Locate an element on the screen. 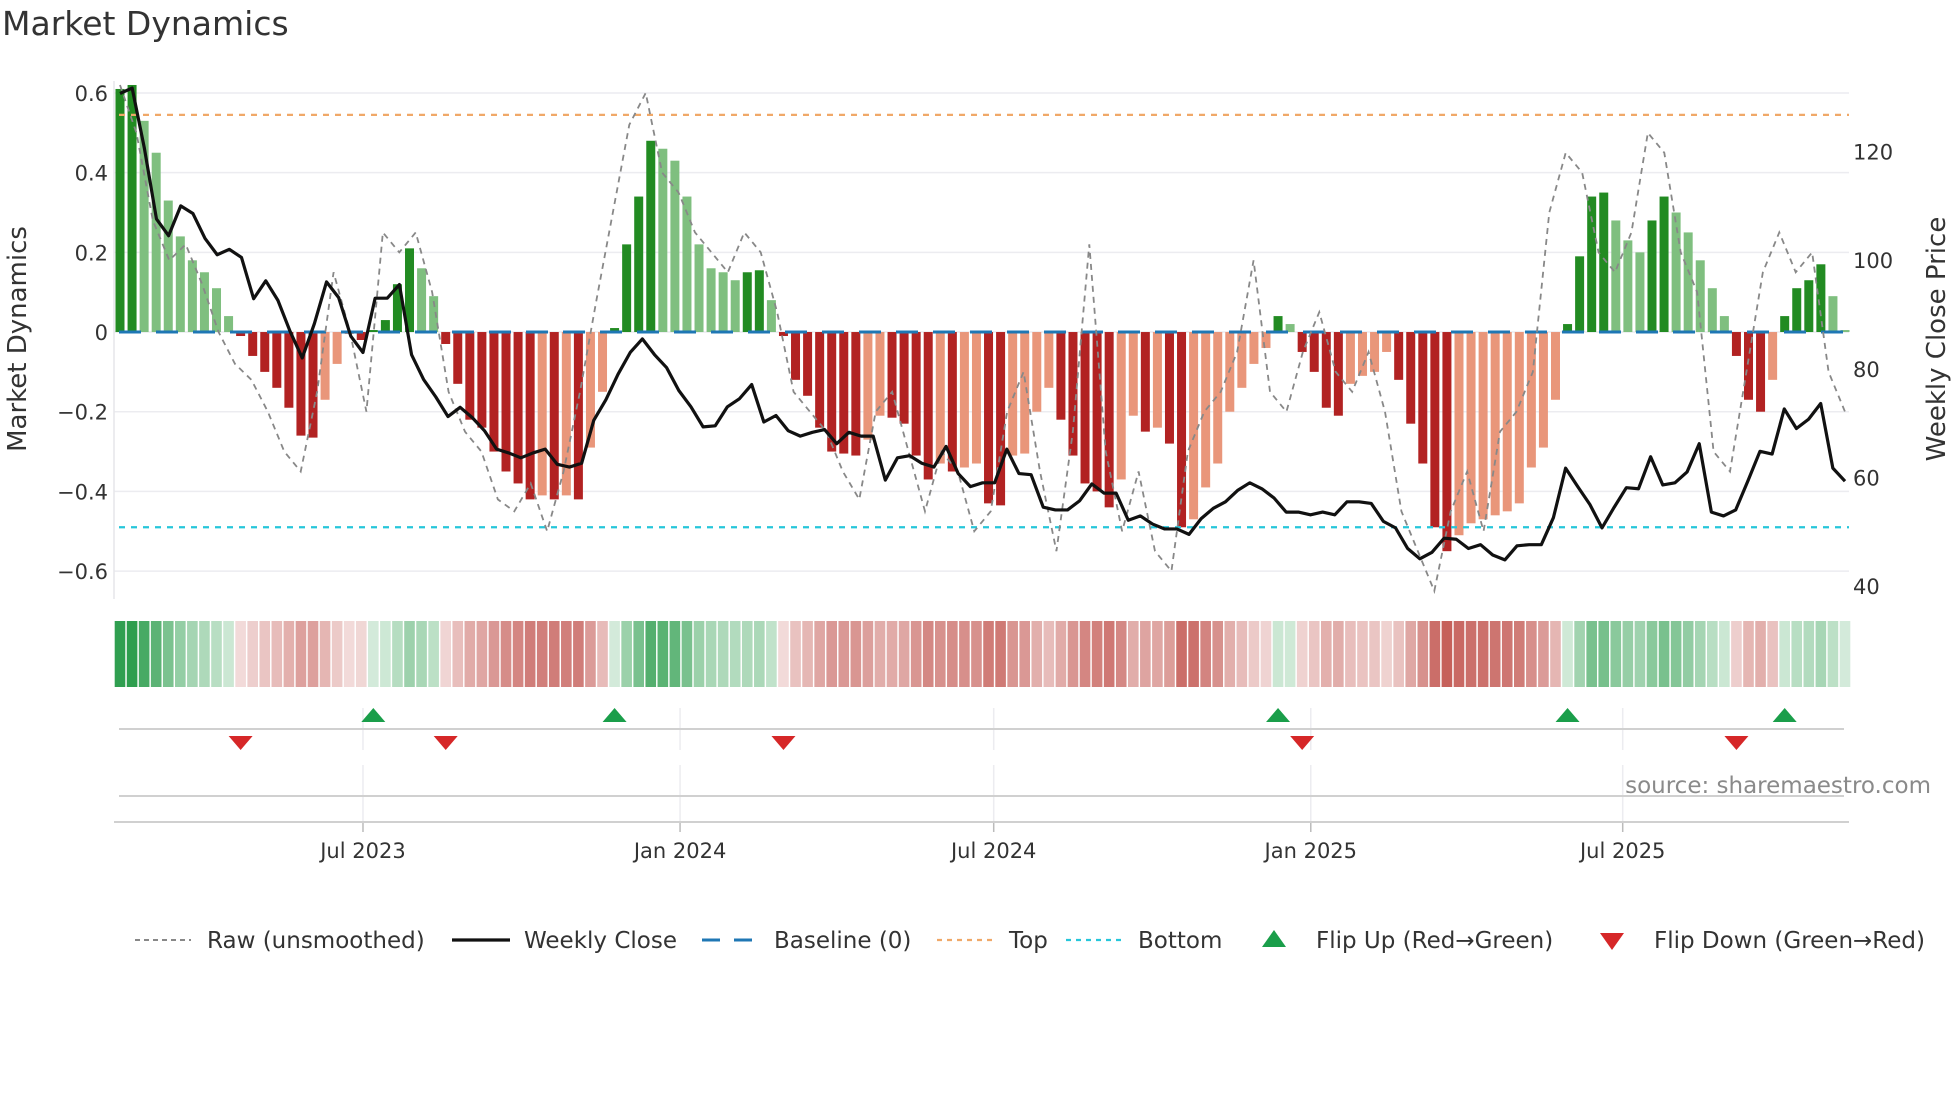 This screenshot has width=1960, height=1102. y-tick-label: 0.6 is located at coordinates (91, 94).